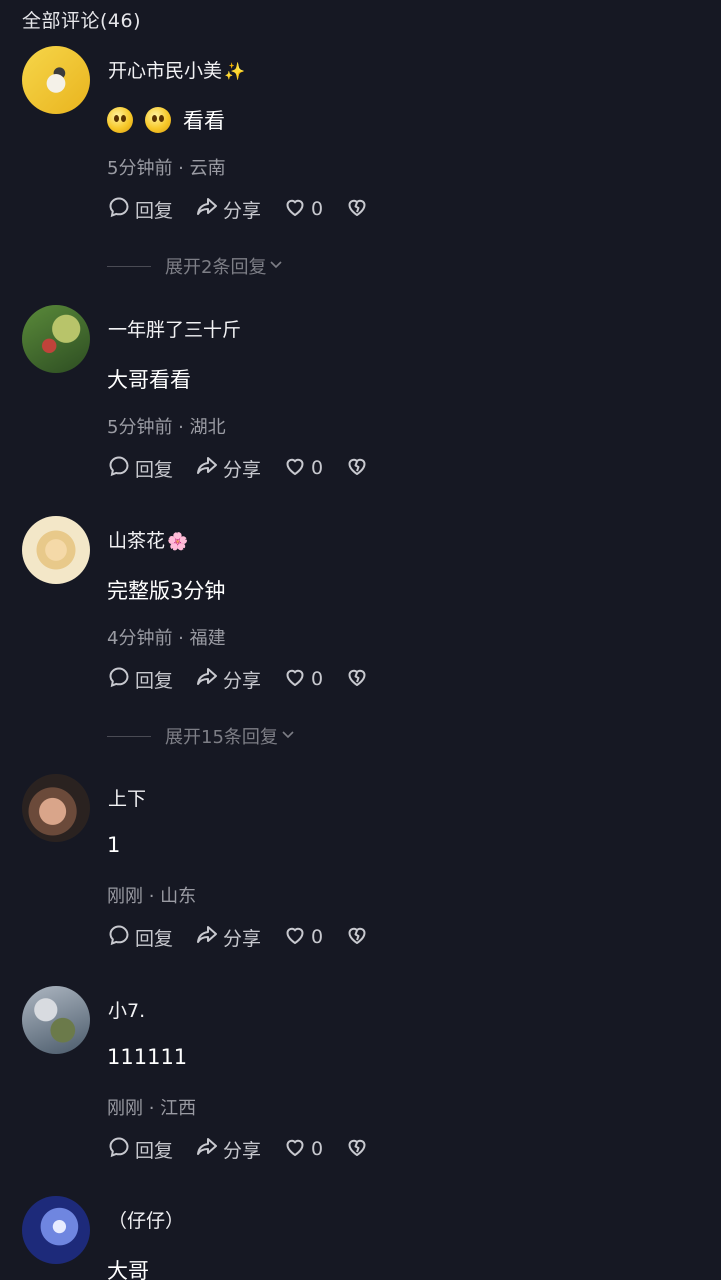 The height and width of the screenshot is (1280, 721). I want to click on comment-meta: 刚刚 · 江西, so click(151, 1107).